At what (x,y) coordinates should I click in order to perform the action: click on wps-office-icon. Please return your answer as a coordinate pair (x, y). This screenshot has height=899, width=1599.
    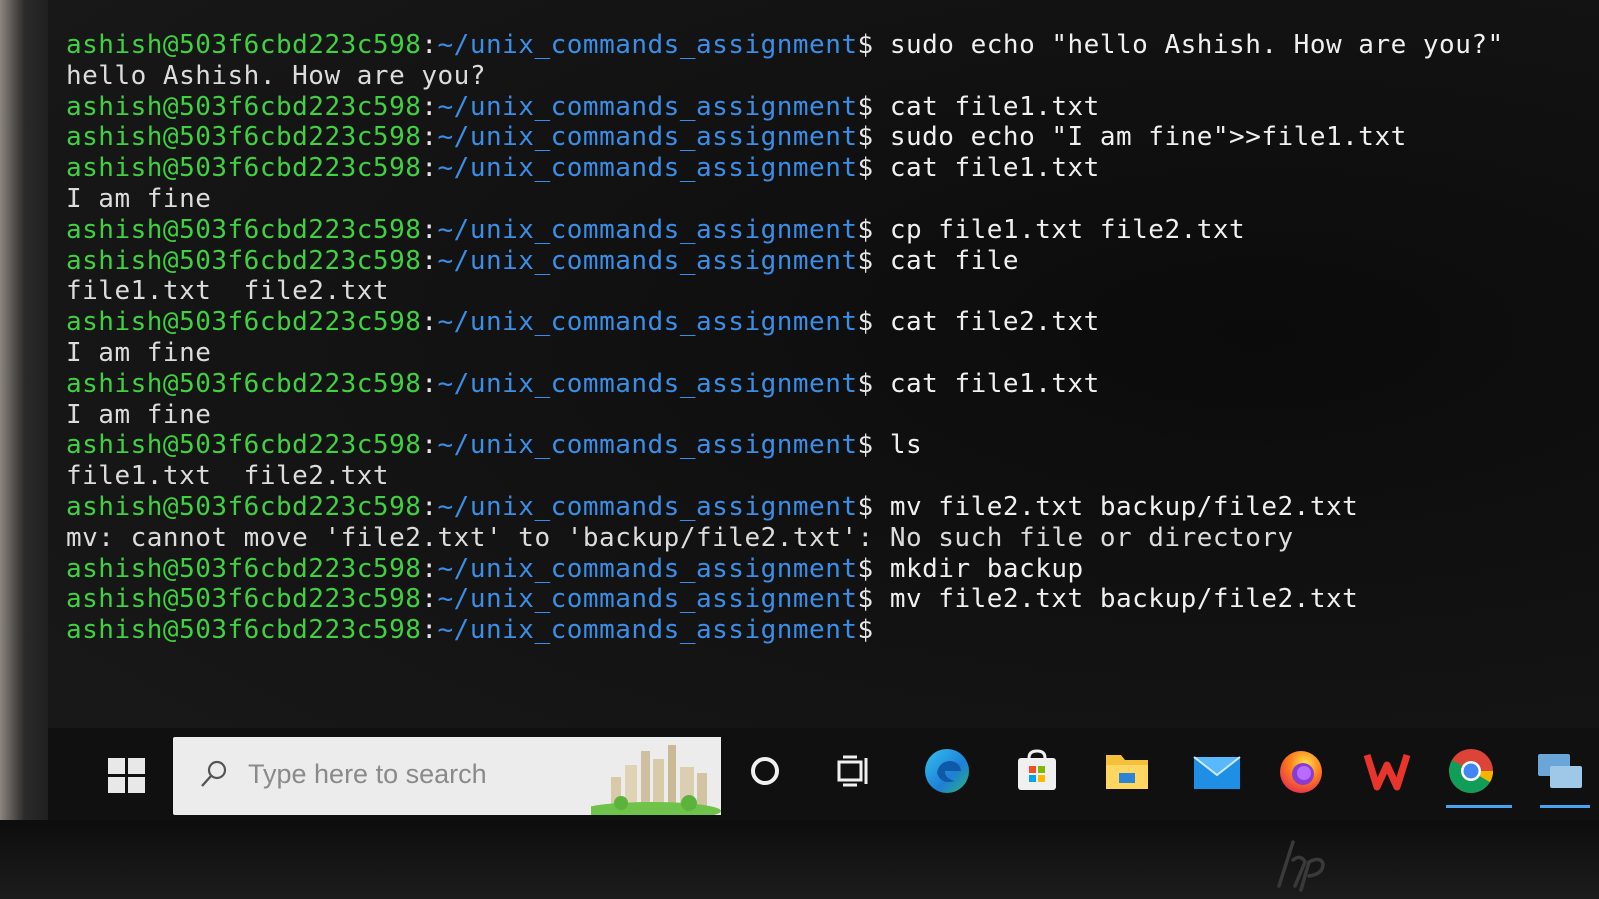
    Looking at the image, I should click on (1387, 771).